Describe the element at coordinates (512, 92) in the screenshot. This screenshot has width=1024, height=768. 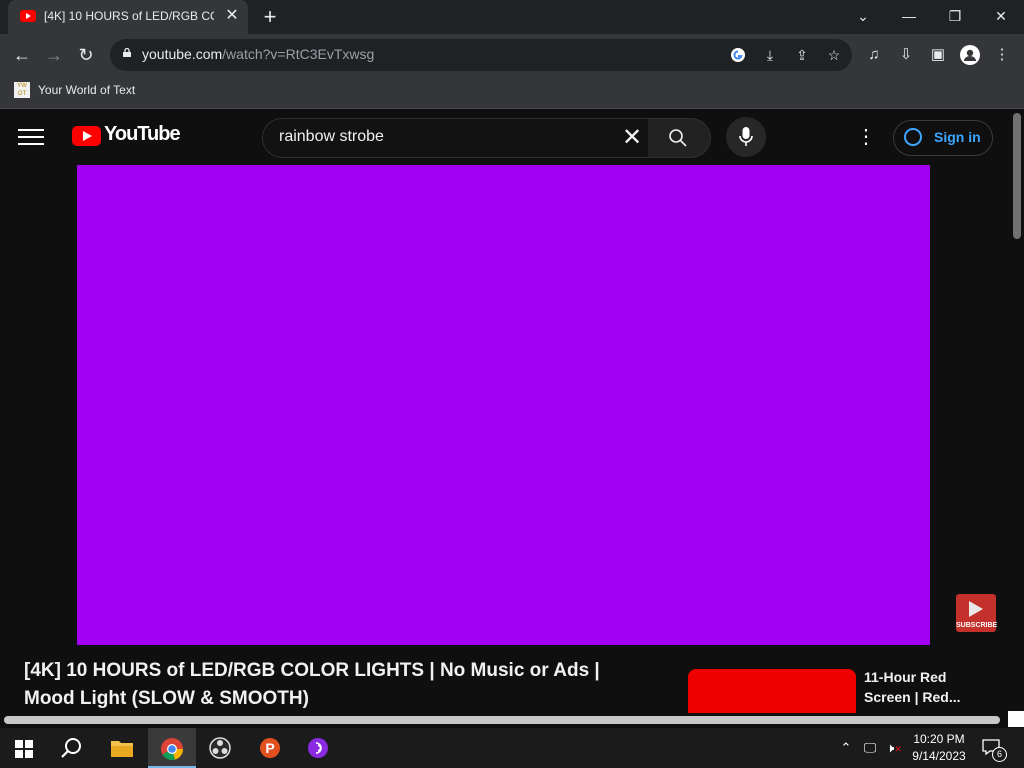
I see `bookmarks-bar: YW OT Your World of Text` at that location.